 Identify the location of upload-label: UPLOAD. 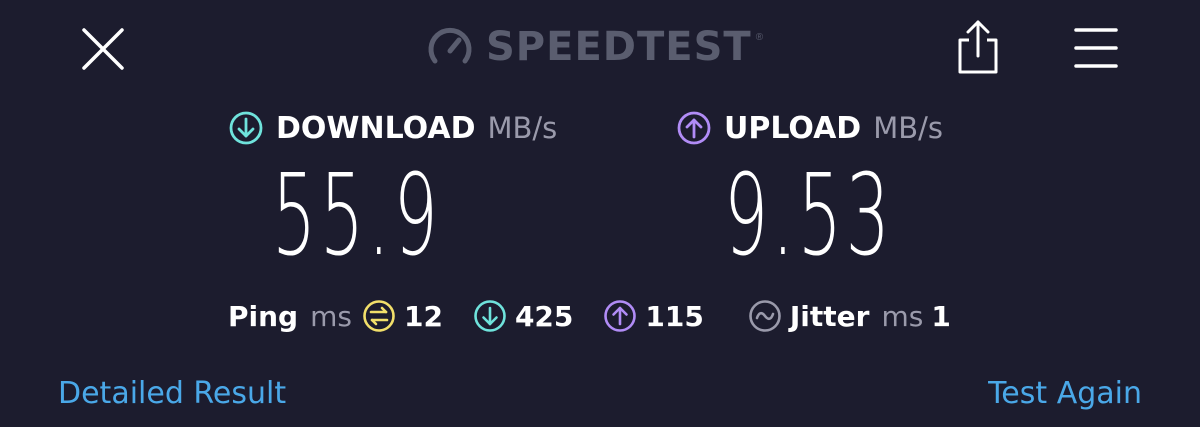
(793, 128).